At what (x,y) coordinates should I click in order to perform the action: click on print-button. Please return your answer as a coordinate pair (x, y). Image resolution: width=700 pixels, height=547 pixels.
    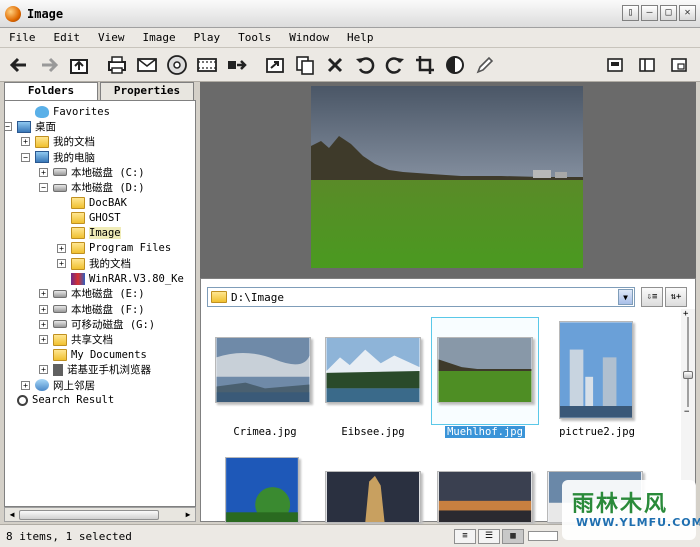
    Looking at the image, I should click on (117, 65).